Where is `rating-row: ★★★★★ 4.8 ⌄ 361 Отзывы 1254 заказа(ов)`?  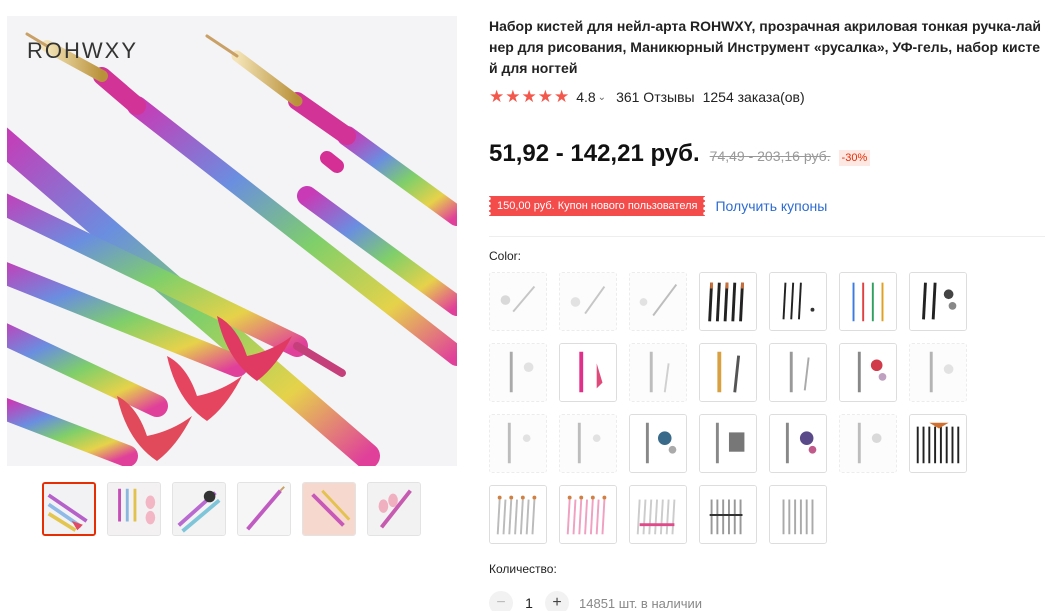
rating-row: ★★★★★ 4.8 ⌄ 361 Отзывы 1254 заказа(ов) is located at coordinates (767, 97).